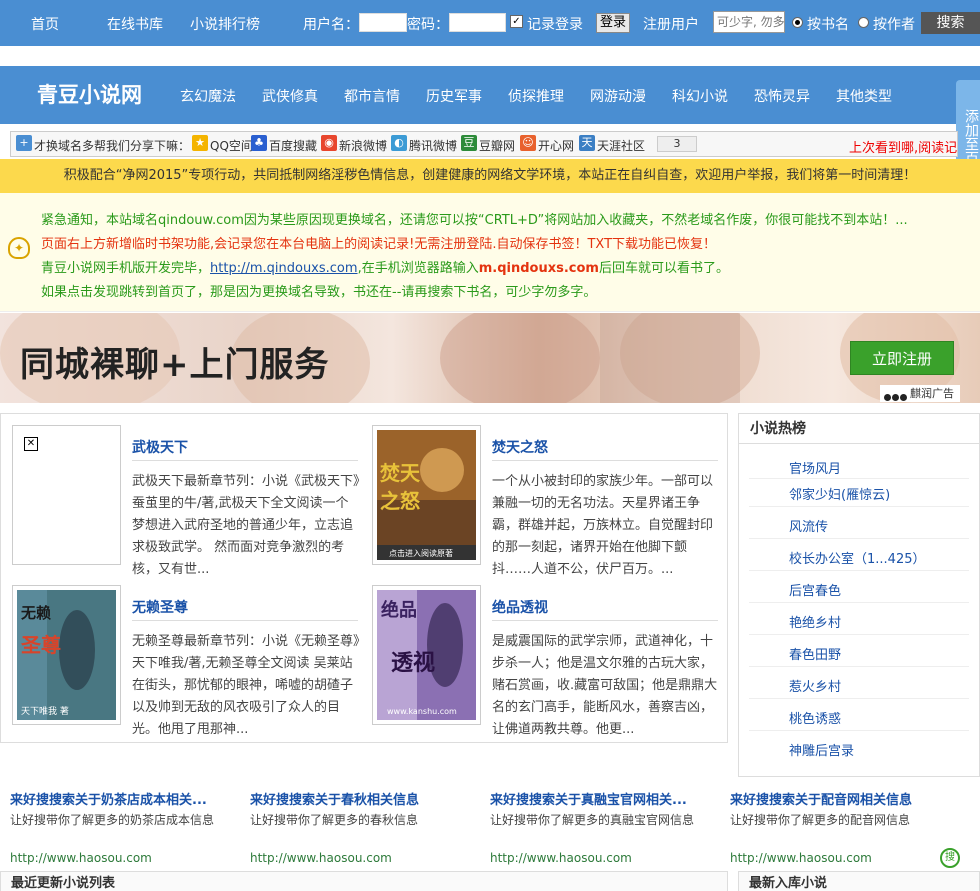  I want to click on cover-title-1: 绝品, so click(399, 610).